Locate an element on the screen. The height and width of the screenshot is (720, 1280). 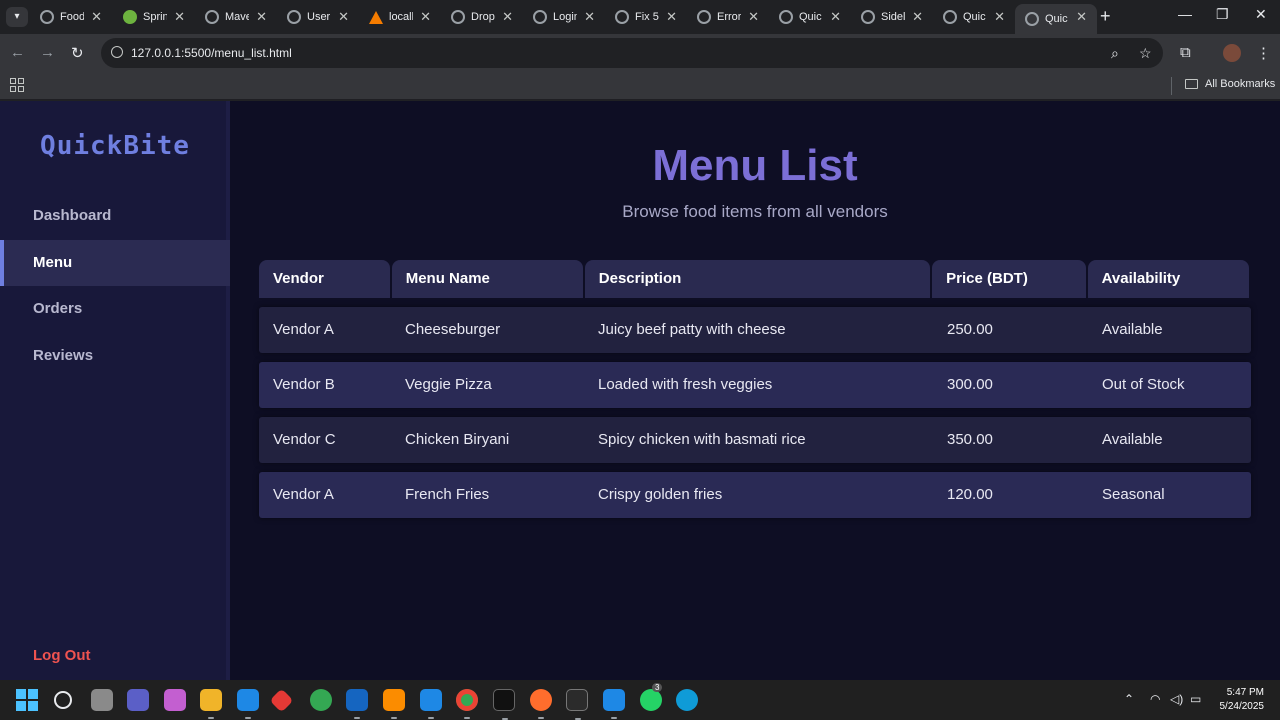
cell-vendor: Vendor B is located at coordinates (304, 384).